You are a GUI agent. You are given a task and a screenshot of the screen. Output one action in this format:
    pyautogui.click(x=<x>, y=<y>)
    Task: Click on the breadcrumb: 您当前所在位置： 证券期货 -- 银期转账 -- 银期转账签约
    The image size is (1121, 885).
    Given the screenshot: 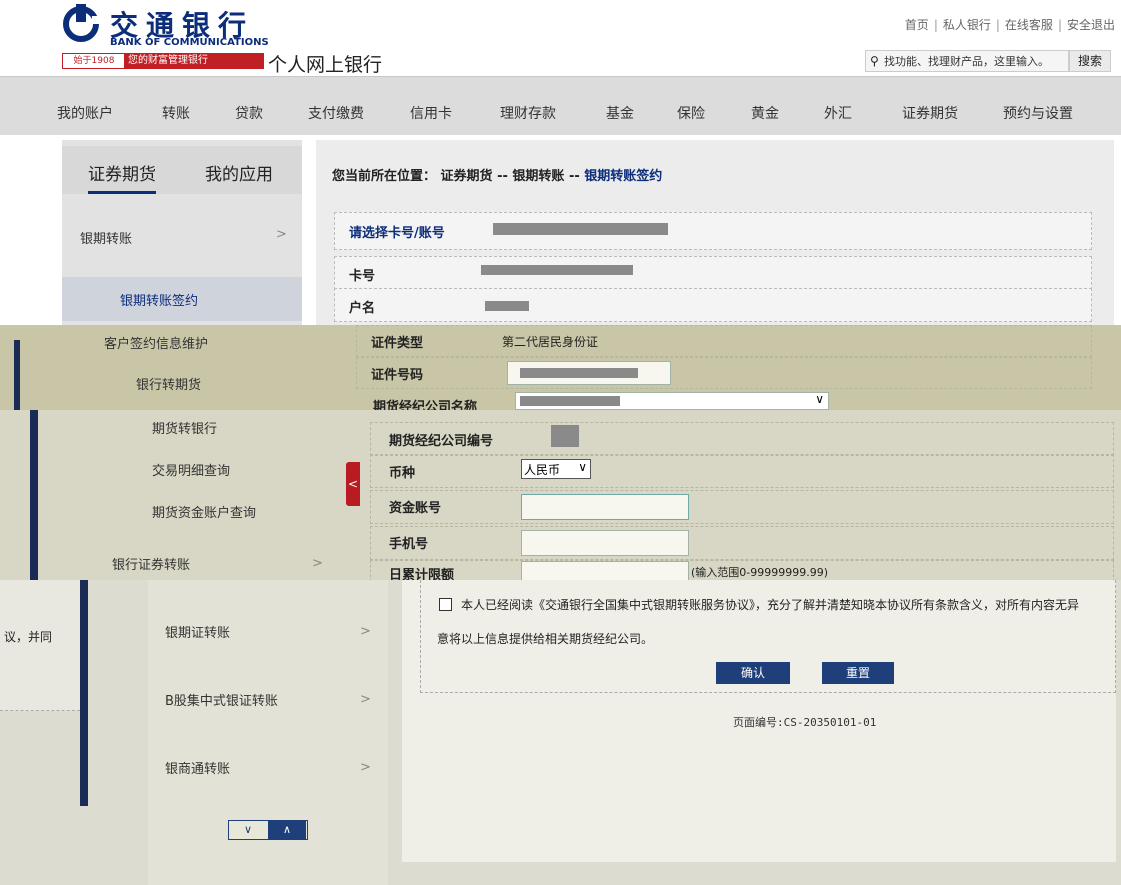 What is the action you would take?
    pyautogui.click(x=497, y=174)
    